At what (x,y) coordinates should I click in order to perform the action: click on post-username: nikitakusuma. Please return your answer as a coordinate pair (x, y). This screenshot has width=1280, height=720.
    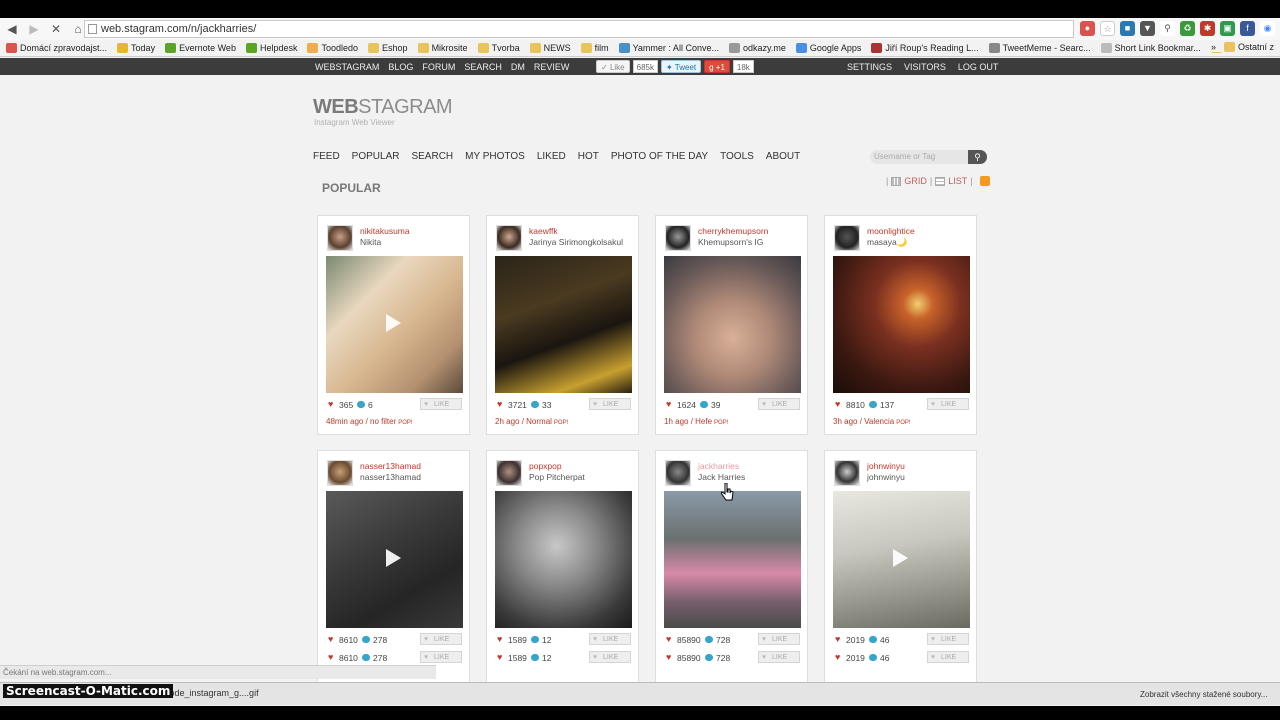
    Looking at the image, I should click on (385, 231).